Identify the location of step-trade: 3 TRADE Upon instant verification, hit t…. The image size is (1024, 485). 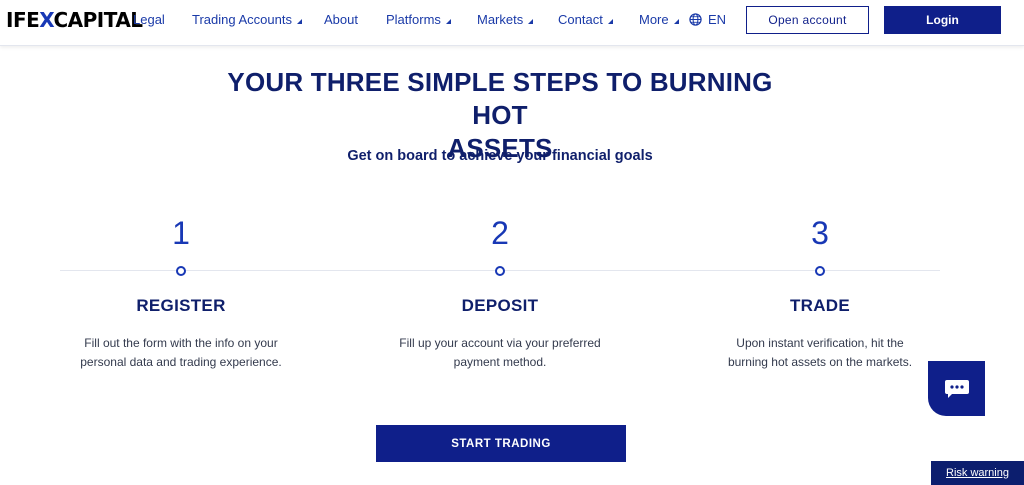
(820, 293).